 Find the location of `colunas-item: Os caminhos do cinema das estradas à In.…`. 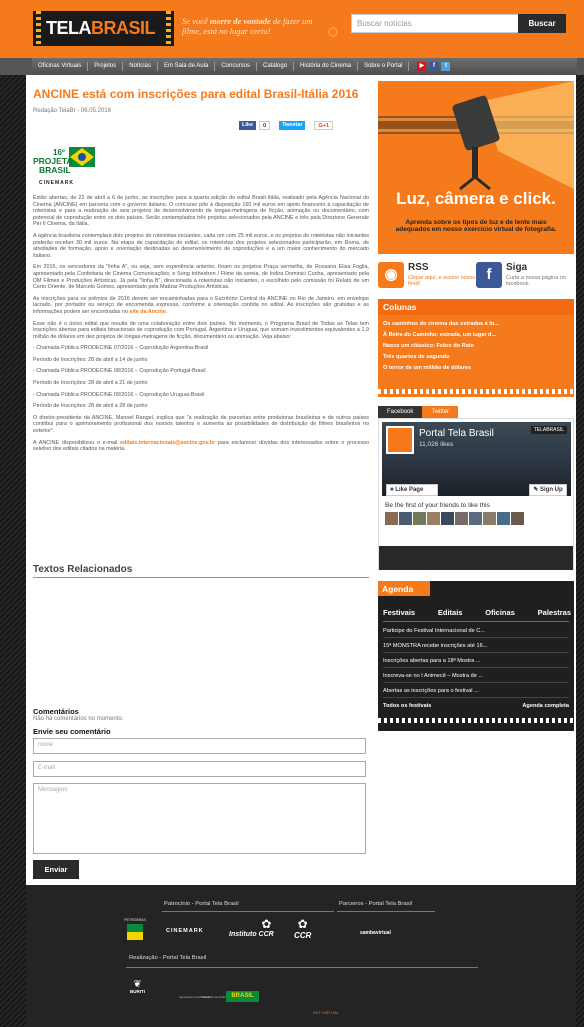

colunas-item: Os caminhos do cinema das estradas à In.… is located at coordinates (476, 324).